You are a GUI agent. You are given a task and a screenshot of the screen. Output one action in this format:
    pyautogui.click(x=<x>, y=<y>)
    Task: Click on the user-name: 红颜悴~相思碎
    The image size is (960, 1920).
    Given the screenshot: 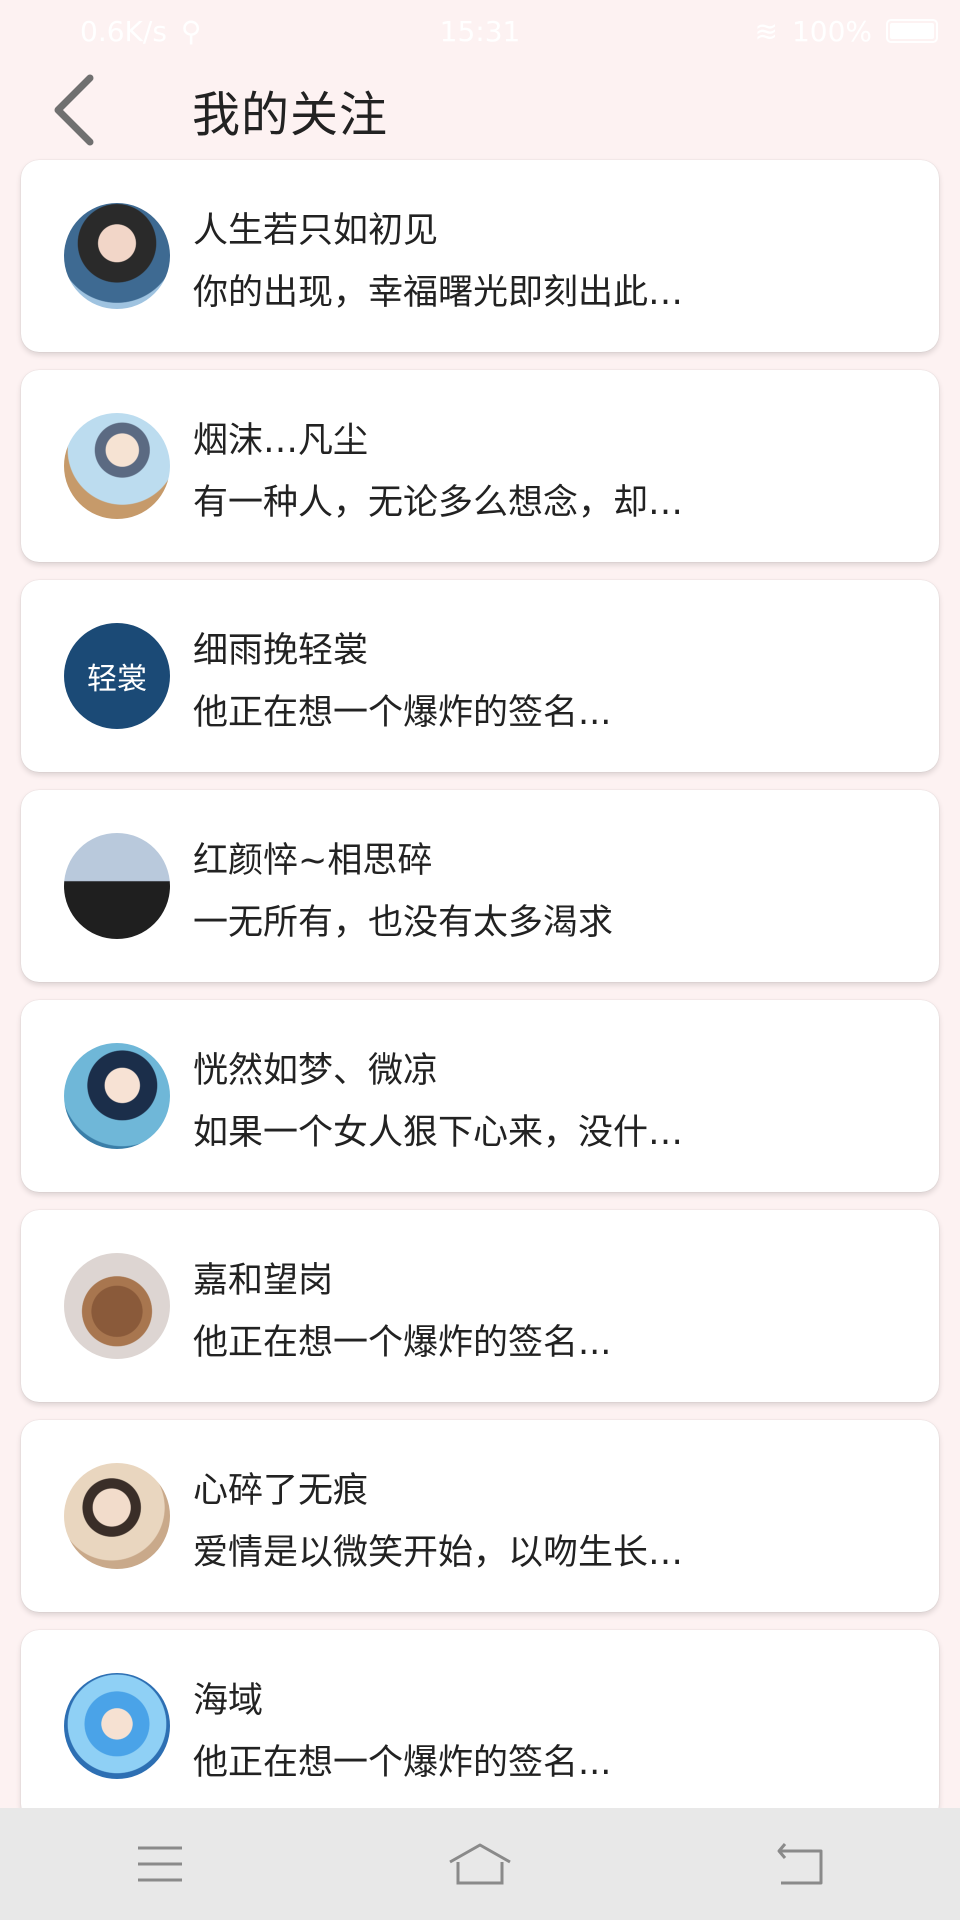 What is the action you would take?
    pyautogui.click(x=313, y=861)
    